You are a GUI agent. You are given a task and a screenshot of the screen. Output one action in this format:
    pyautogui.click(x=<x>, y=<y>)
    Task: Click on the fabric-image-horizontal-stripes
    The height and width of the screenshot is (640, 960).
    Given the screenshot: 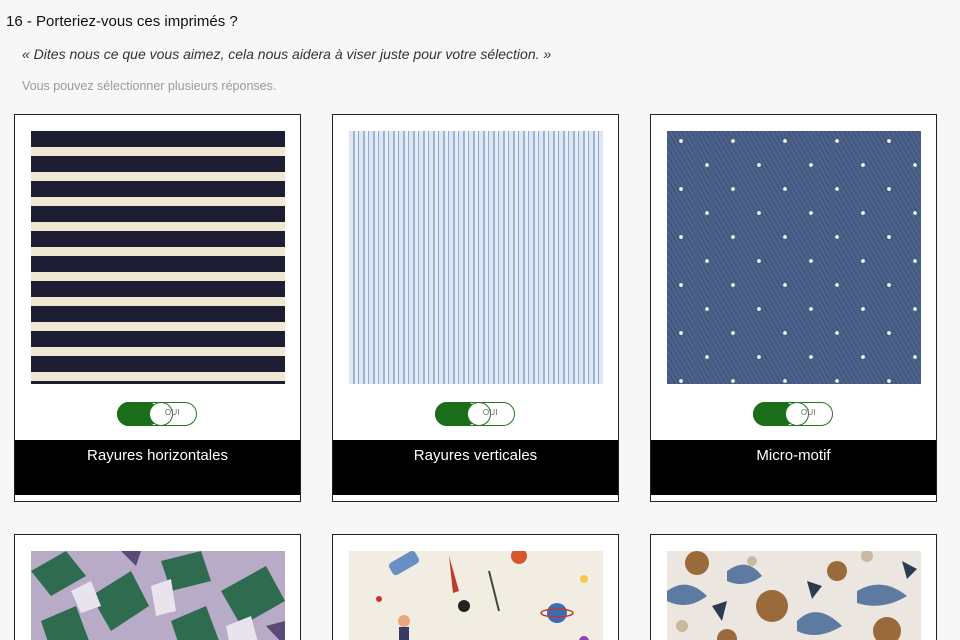 What is the action you would take?
    pyautogui.click(x=158, y=257)
    